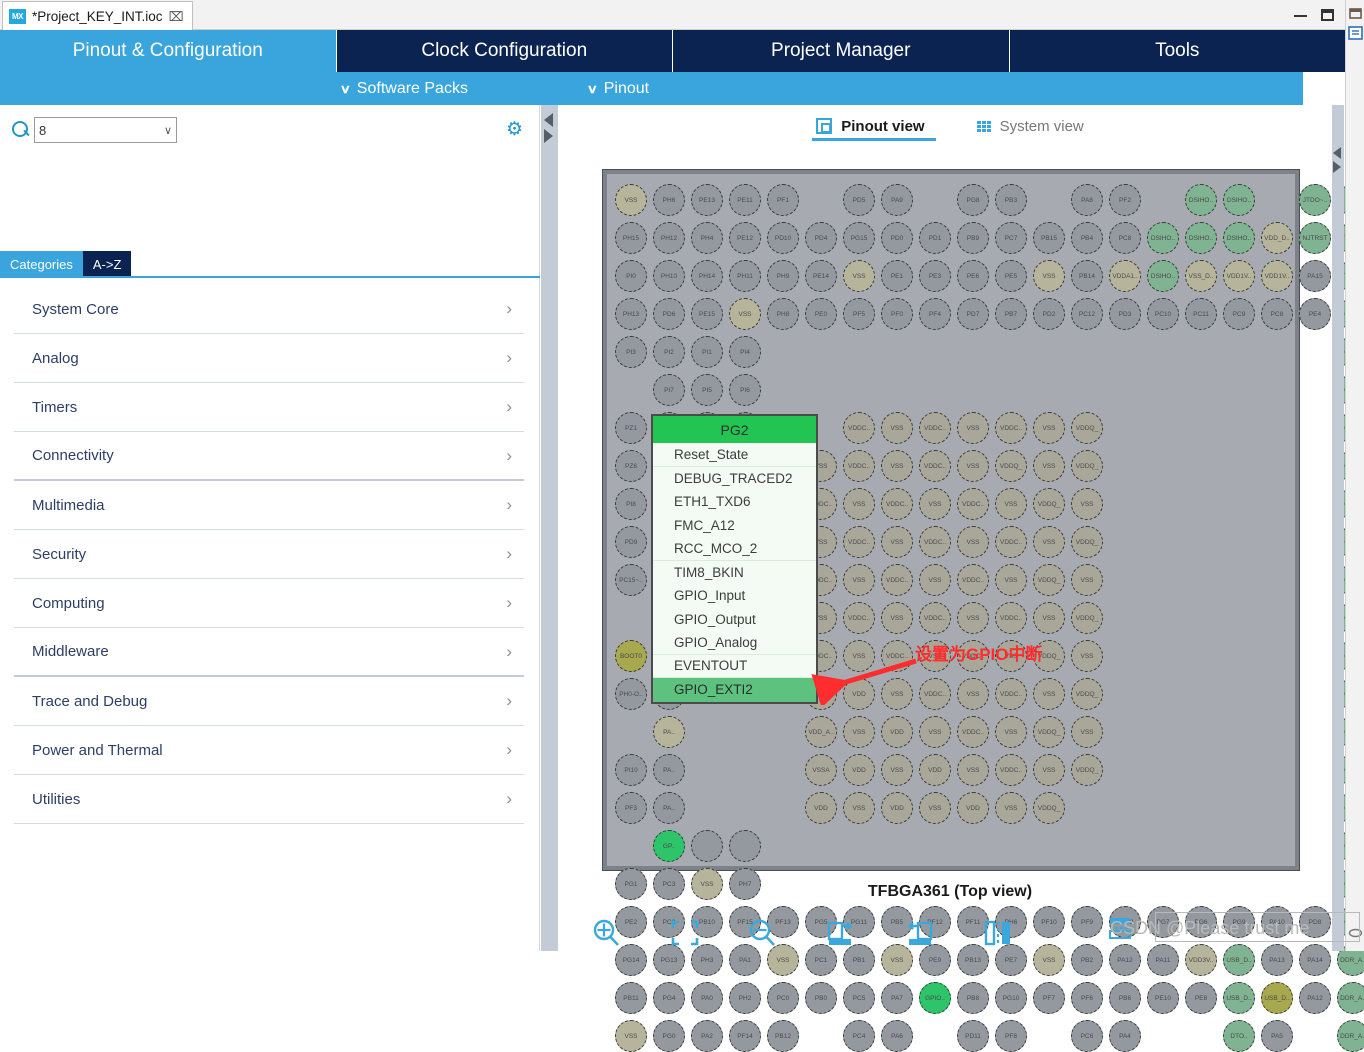  Describe the element at coordinates (783, 238) in the screenshot. I see `pin-ball: PD10` at that location.